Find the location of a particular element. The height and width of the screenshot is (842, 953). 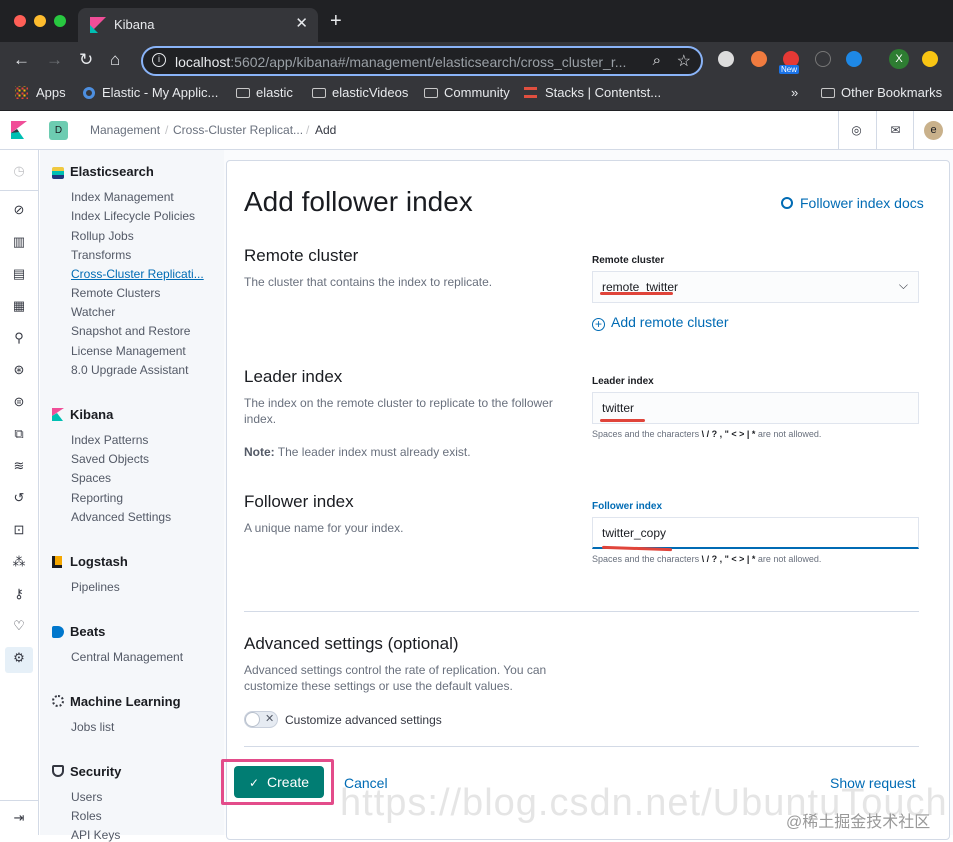

sidebar-item-users: Users is located at coordinates (86, 797).